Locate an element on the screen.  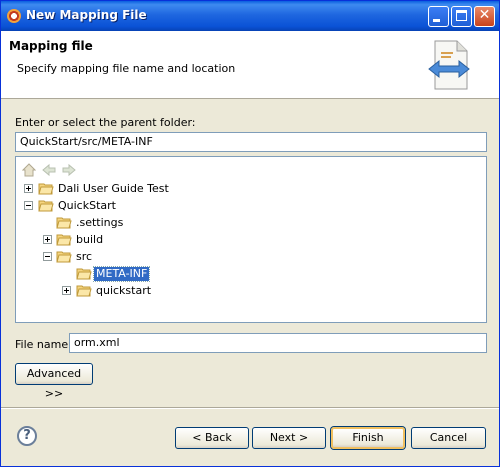
tree-item-label: build is located at coordinates (90, 239).